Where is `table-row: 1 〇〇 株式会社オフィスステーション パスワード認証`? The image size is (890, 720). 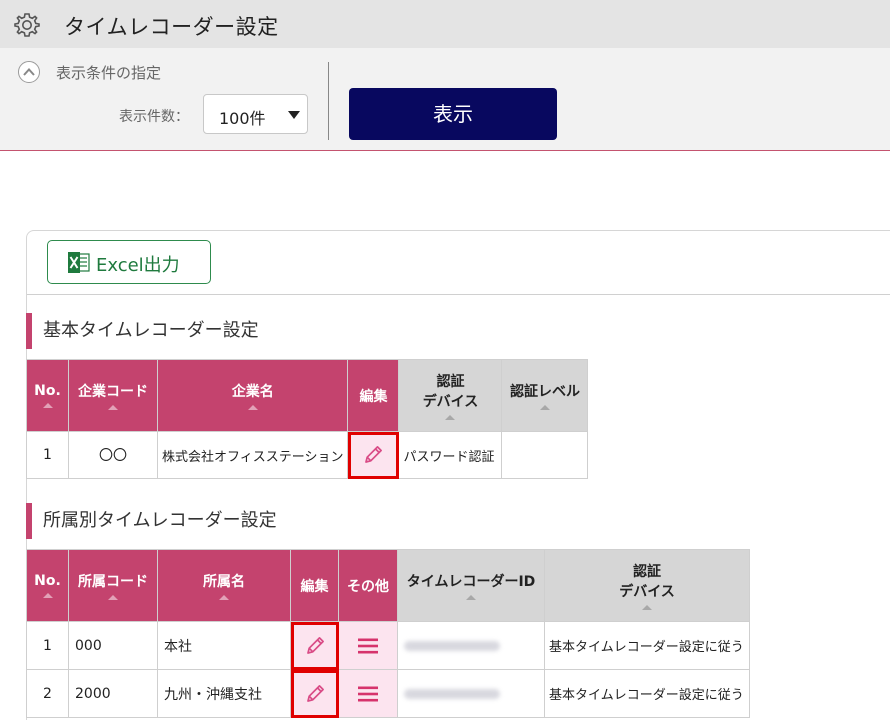
table-row: 1 〇〇 株式会社オフィスステーション パスワード認証 is located at coordinates (307, 455).